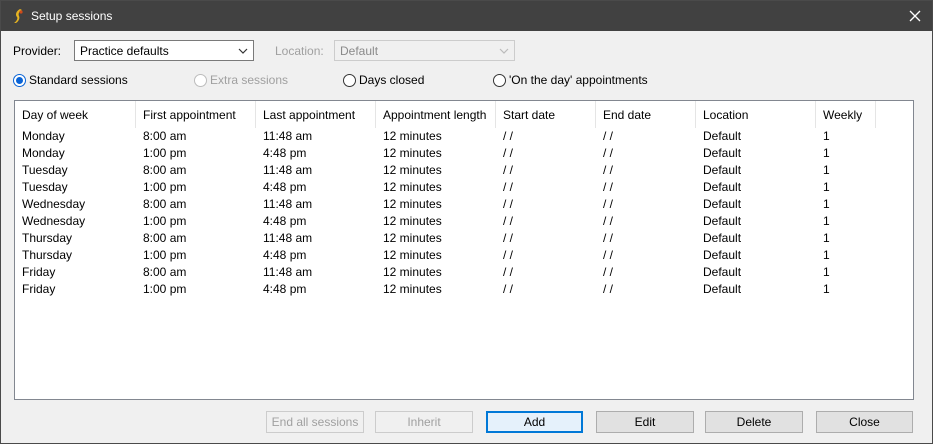  Describe the element at coordinates (249, 80) in the screenshot. I see `radio-label: Extra sessions` at that location.